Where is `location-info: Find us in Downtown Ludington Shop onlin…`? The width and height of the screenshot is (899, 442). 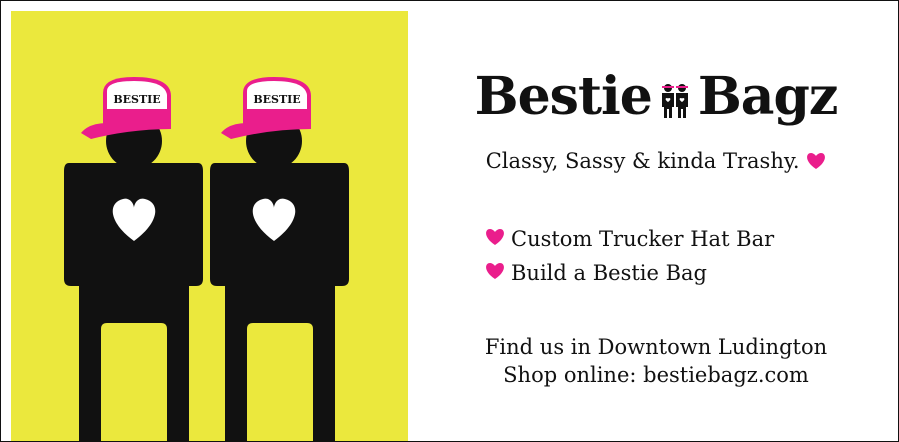
location-info: Find us in Downtown Ludington Shop onlin… is located at coordinates (656, 361).